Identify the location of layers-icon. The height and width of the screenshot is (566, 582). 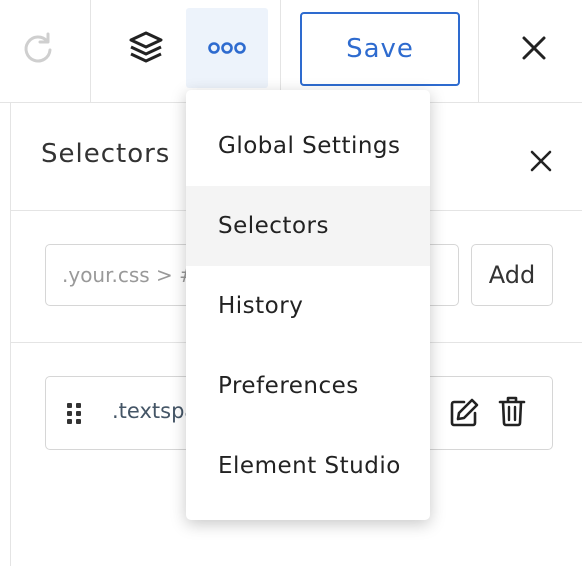
(146, 47).